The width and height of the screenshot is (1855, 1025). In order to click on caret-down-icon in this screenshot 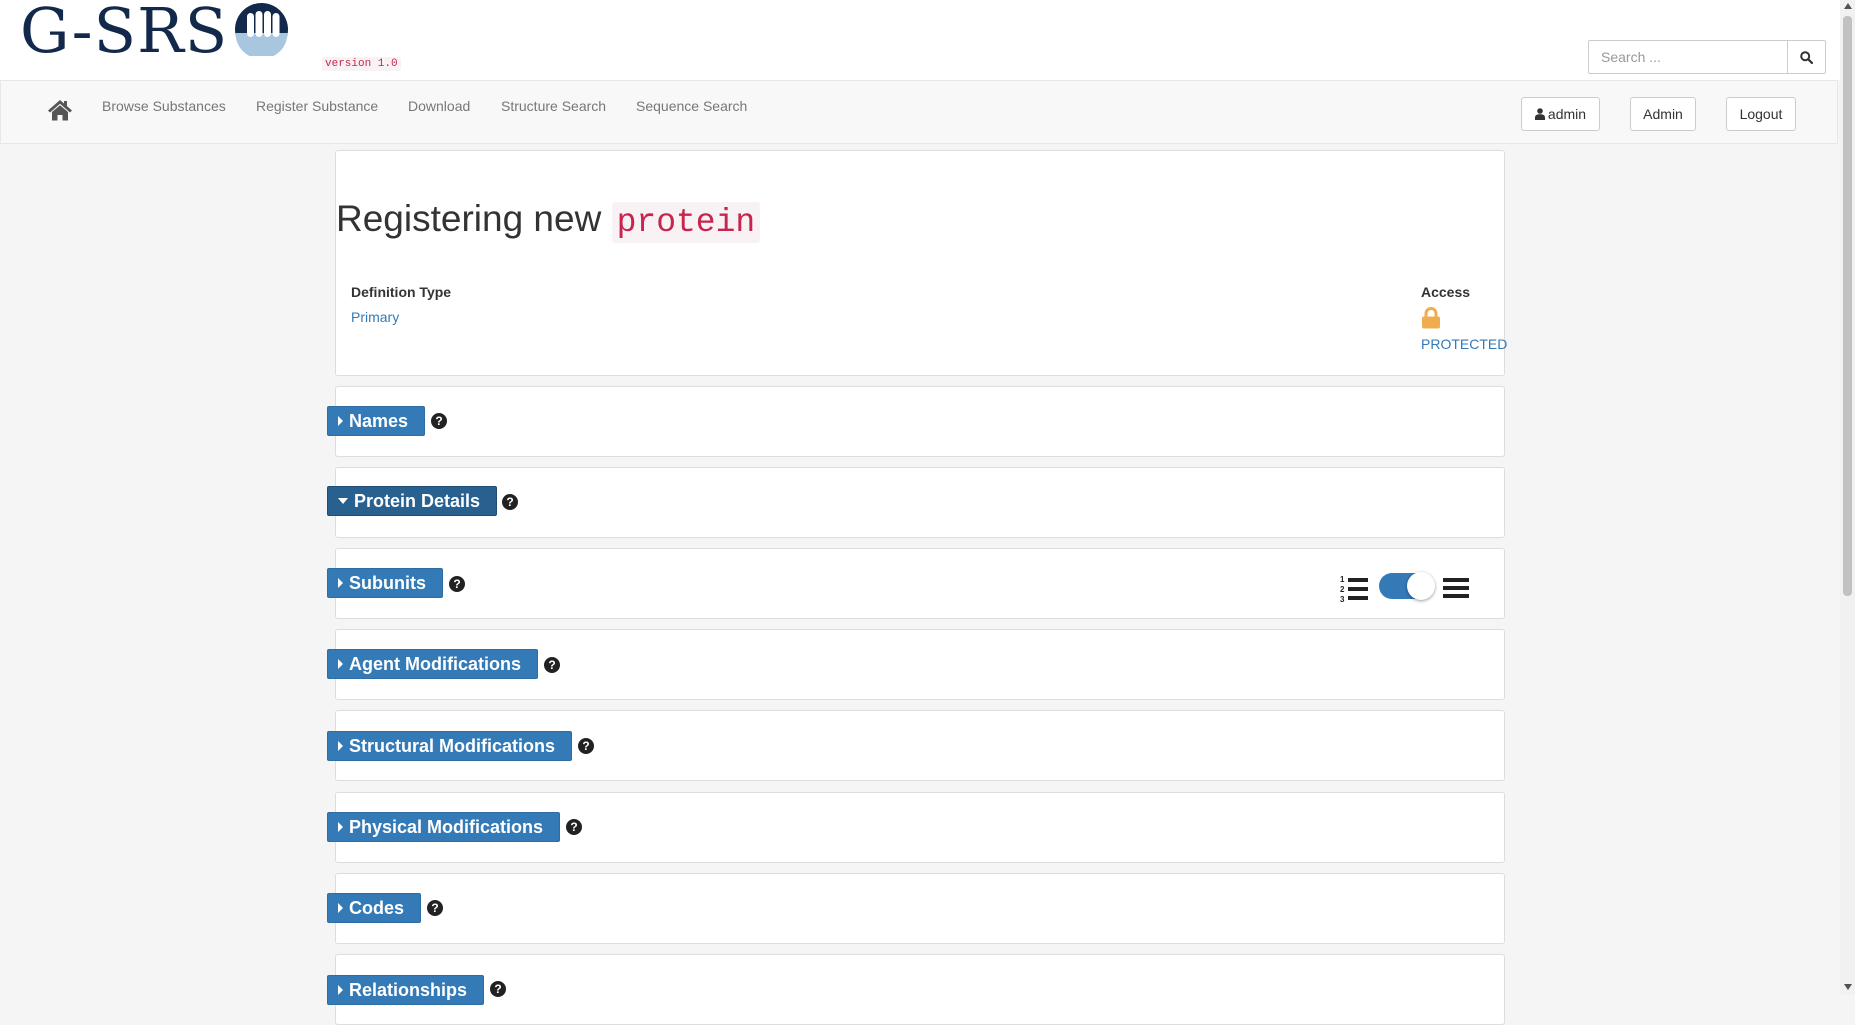, I will do `click(343, 501)`.